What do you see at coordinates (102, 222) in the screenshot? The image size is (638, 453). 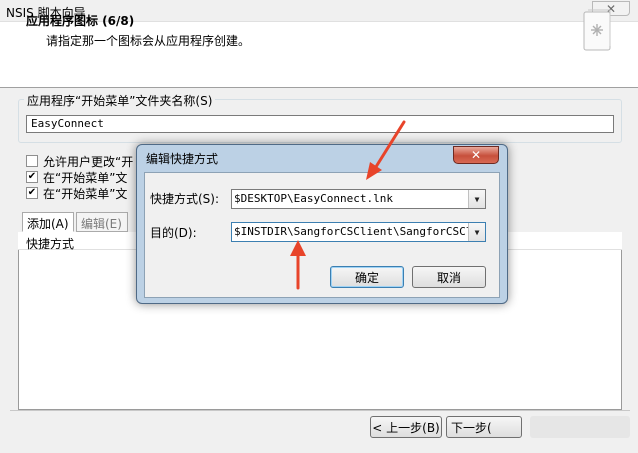 I see `tab-edit: 编辑(E)` at bounding box center [102, 222].